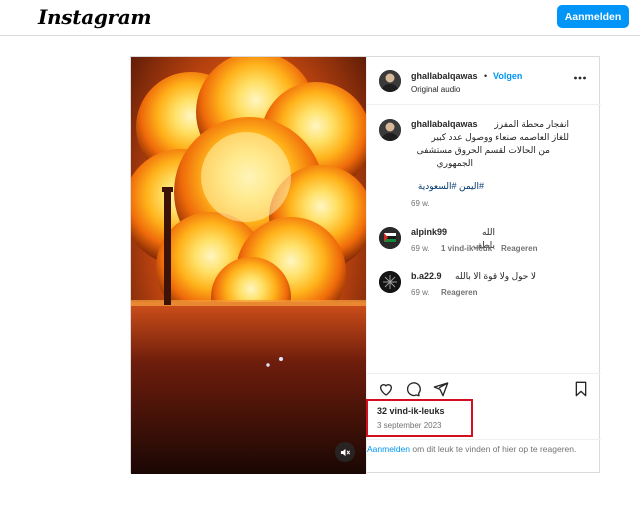  Describe the element at coordinates (580, 78) in the screenshot. I see `more-options-icon` at that location.